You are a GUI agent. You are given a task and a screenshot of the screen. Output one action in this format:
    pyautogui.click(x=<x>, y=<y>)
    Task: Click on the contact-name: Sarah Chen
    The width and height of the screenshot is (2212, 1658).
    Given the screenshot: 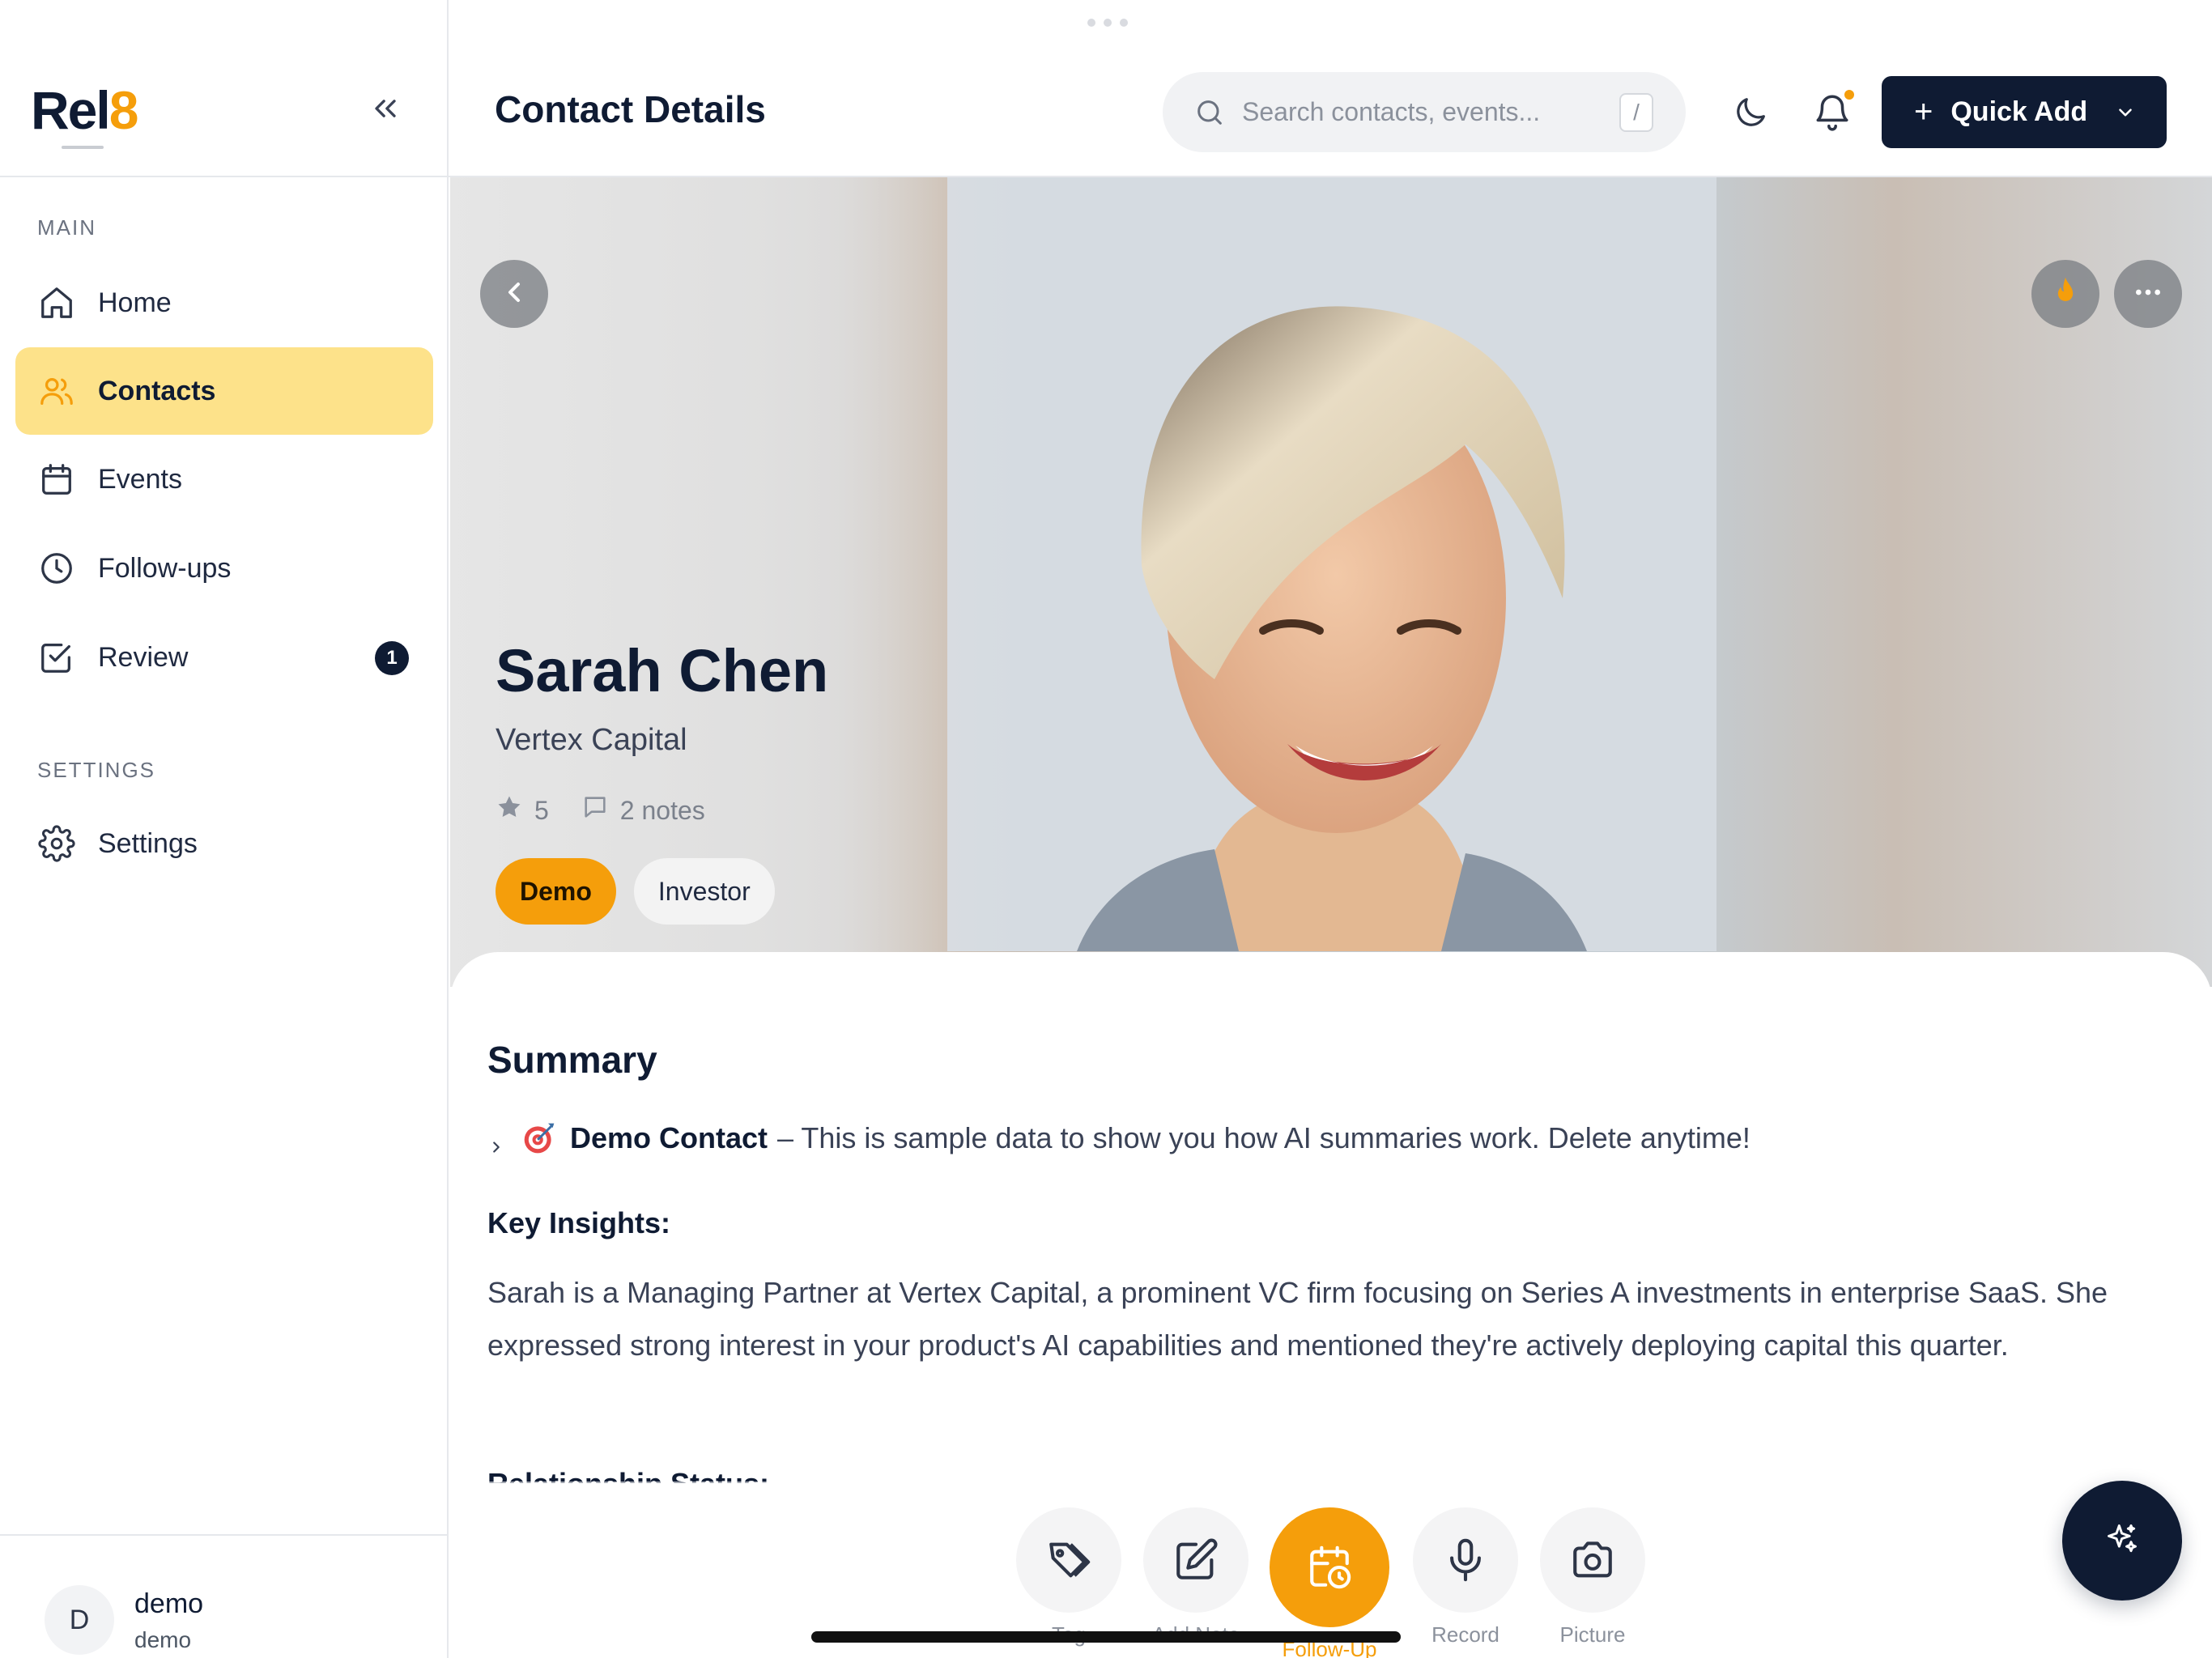 What is the action you would take?
    pyautogui.click(x=662, y=670)
    